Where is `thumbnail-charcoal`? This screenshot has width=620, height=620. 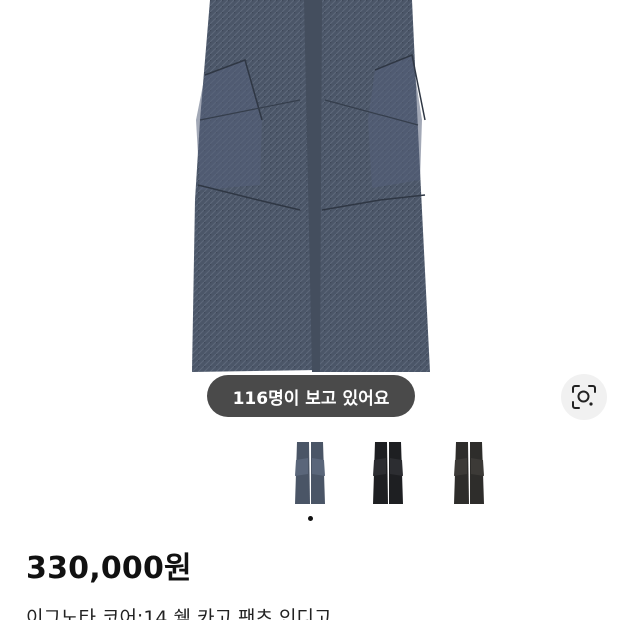 thumbnail-charcoal is located at coordinates (469, 473).